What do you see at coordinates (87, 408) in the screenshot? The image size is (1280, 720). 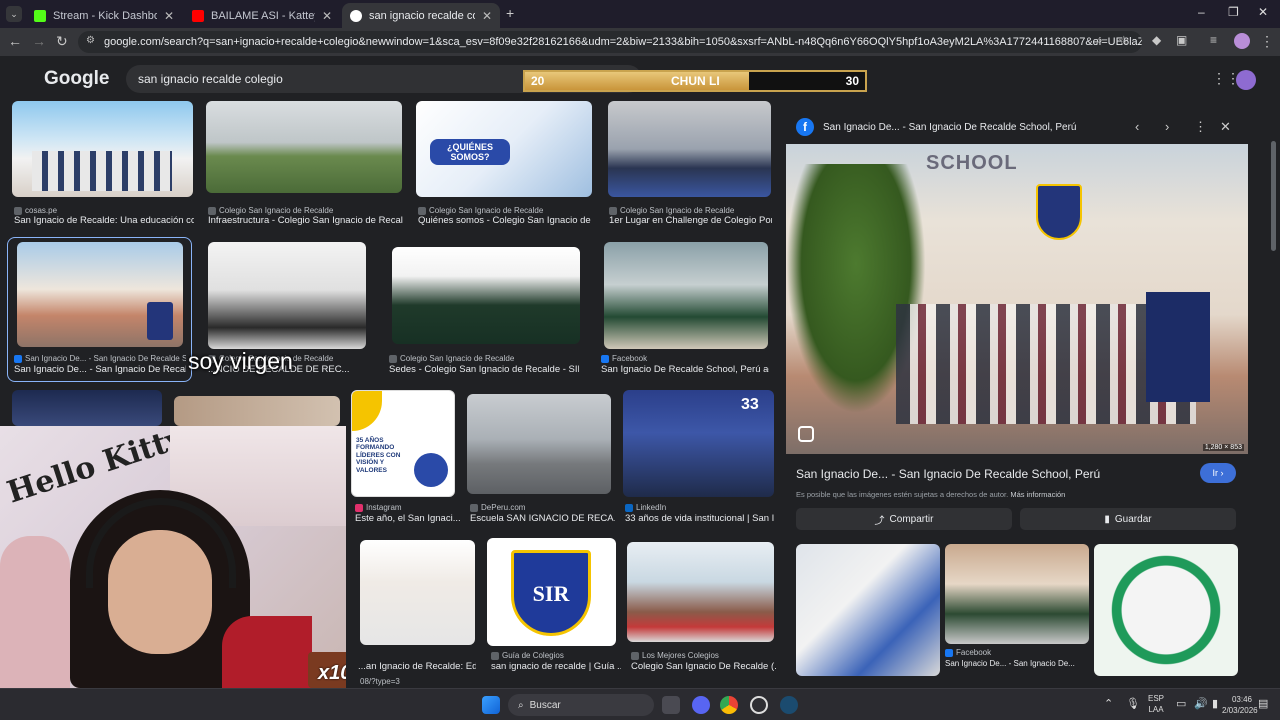 I see `result-image-partial-a` at bounding box center [87, 408].